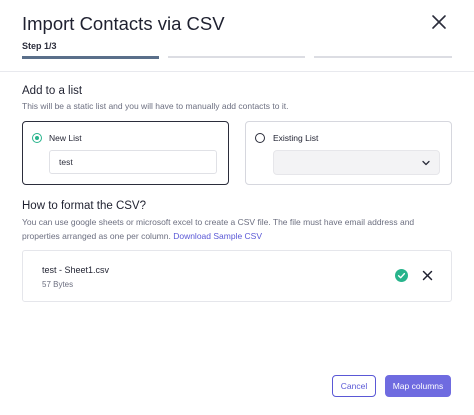 This screenshot has height=415, width=474. What do you see at coordinates (426, 163) in the screenshot?
I see `chevron-down-icon` at bounding box center [426, 163].